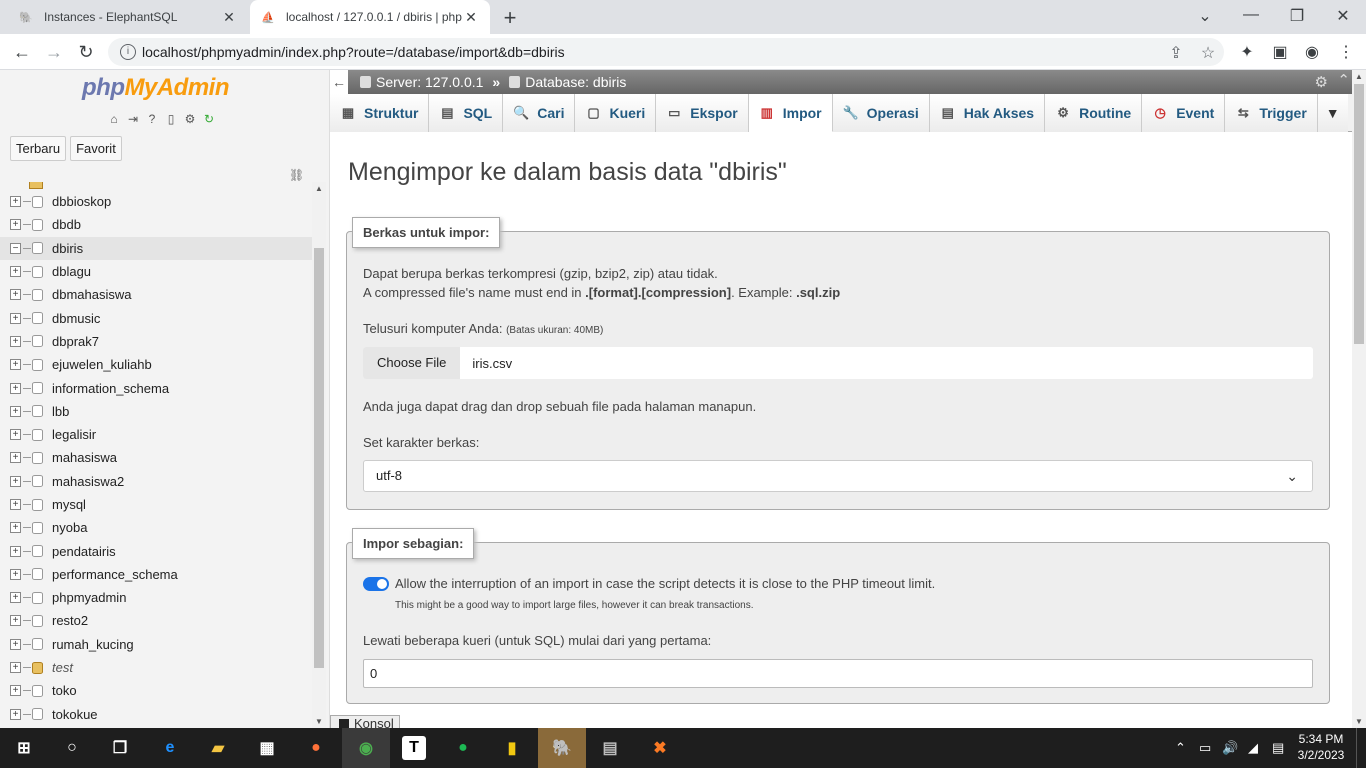  Describe the element at coordinates (62, 667) in the screenshot. I see `database-name: test` at that location.